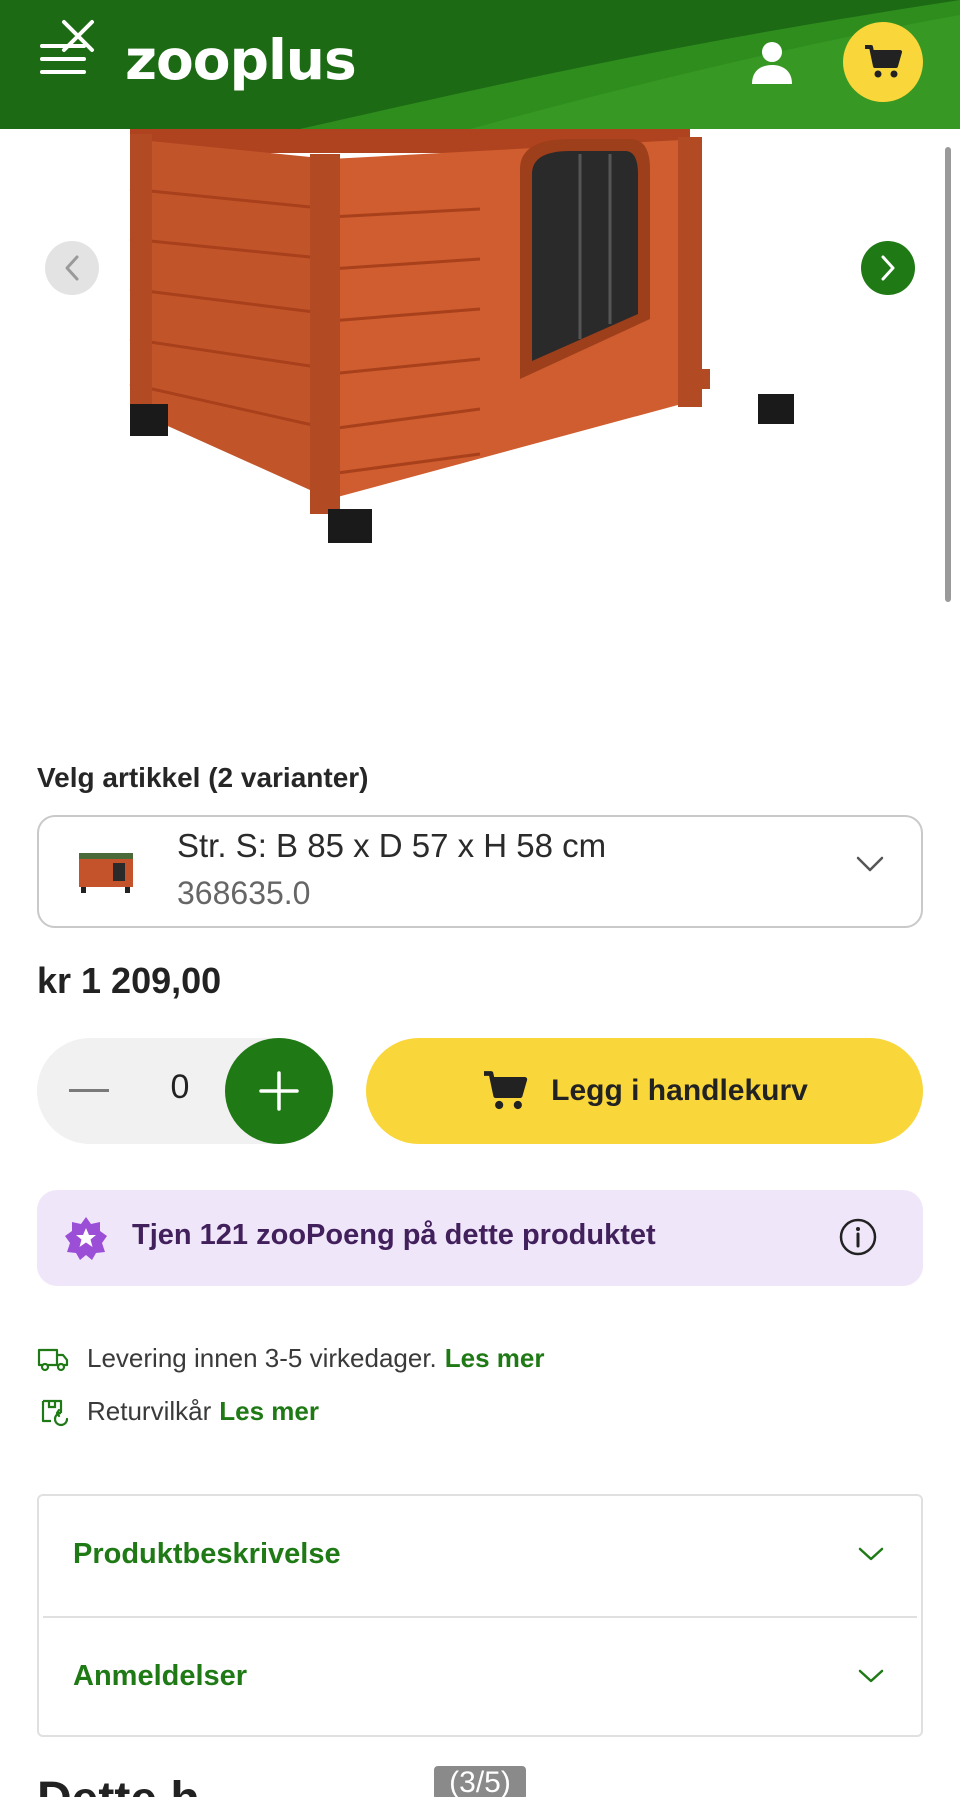  Describe the element at coordinates (269, 1411) in the screenshot. I see `returns-read-more-link: Les mer` at that location.